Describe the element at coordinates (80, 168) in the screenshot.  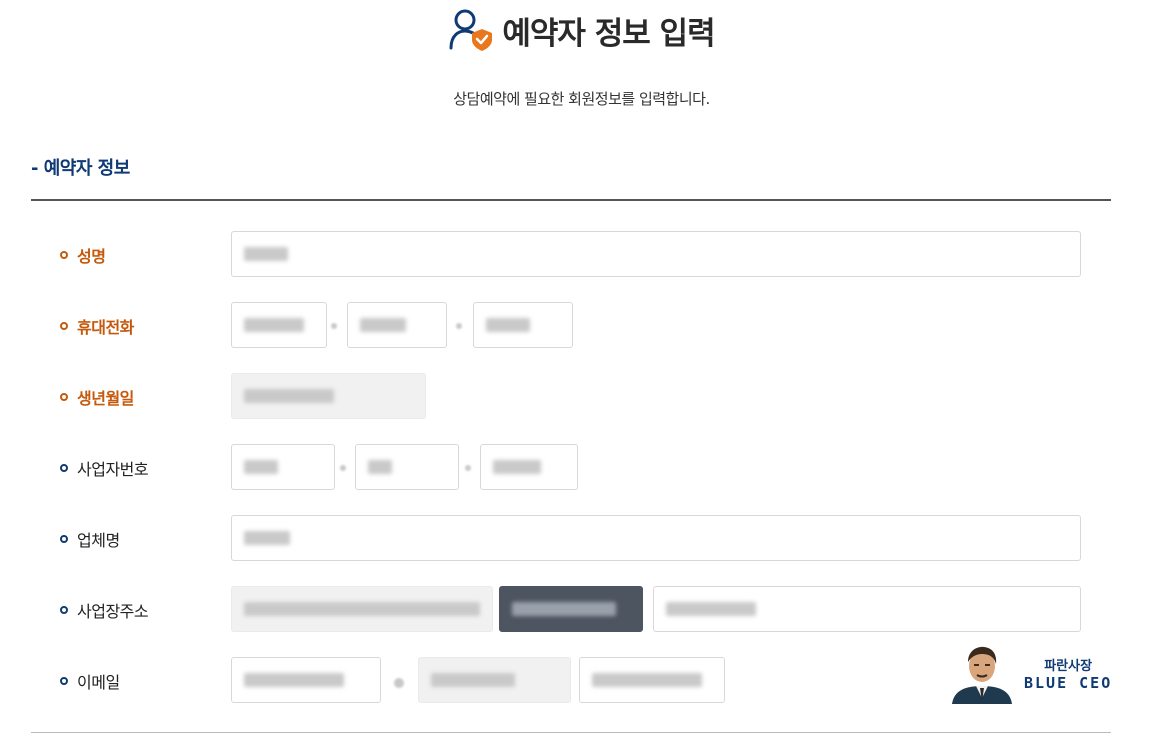
I see `section-title: - 예약자 정보` at that location.